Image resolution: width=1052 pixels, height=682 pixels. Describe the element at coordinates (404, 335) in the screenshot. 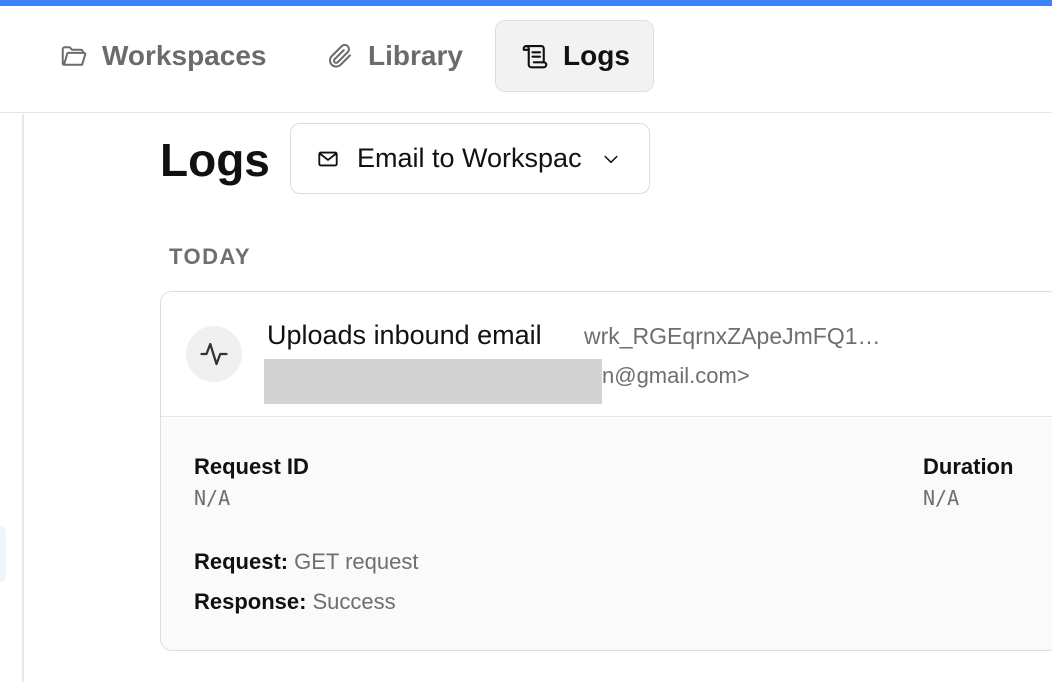

I see `log-entry-title: Uploads inbound email` at that location.